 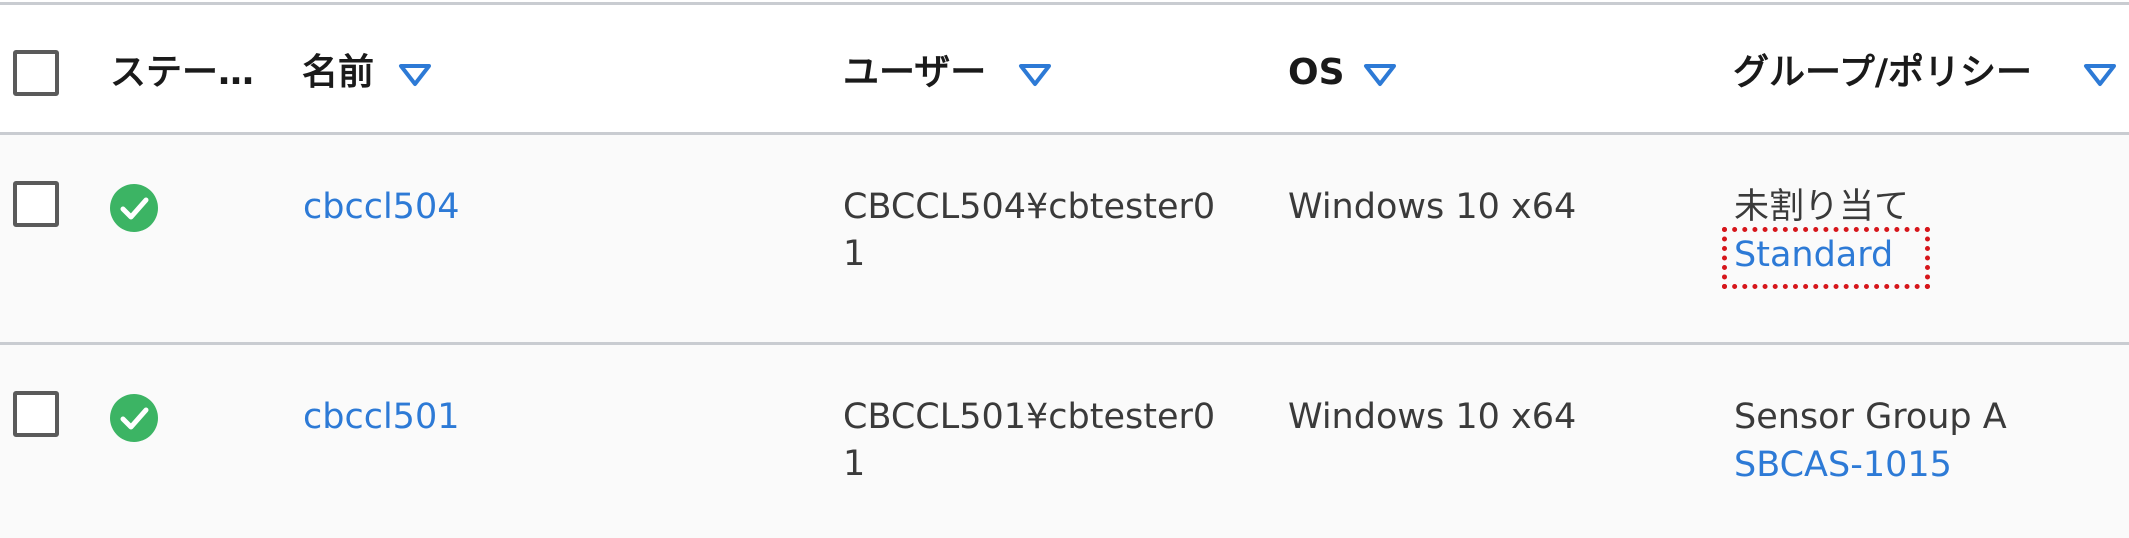 What do you see at coordinates (415, 75) in the screenshot?
I see `sort-name-icon` at bounding box center [415, 75].